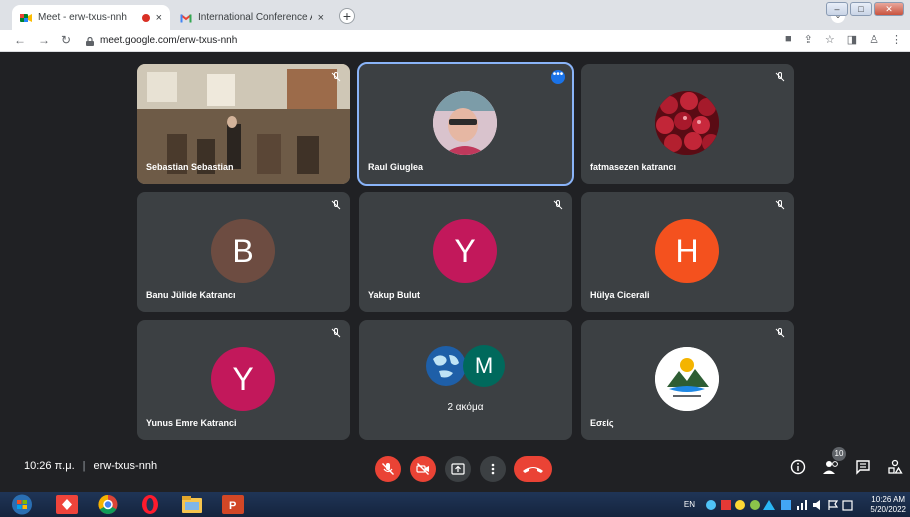 Image resolution: width=910 pixels, height=517 pixels. I want to click on svg-text: P, so click(232, 506).